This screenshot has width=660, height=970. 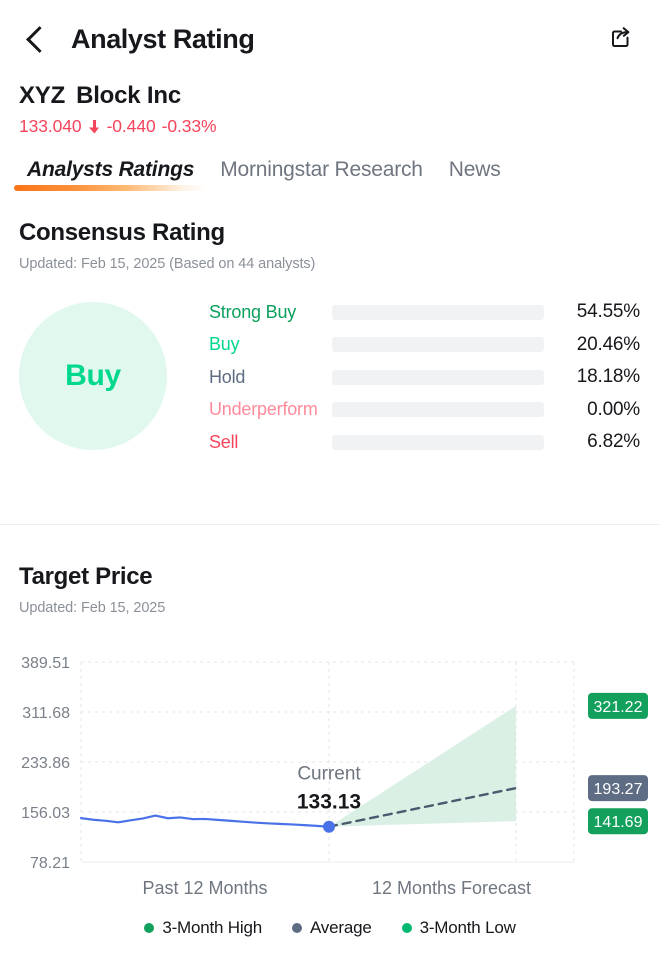 I want to click on rating-label: Buy, so click(x=224, y=344).